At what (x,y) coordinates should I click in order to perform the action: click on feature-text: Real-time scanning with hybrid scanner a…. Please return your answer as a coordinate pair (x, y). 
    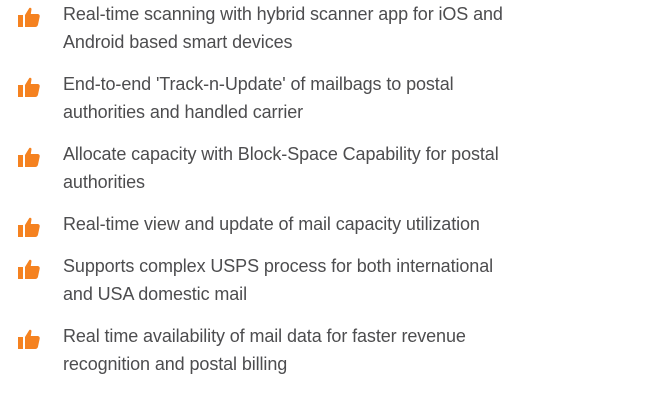
    Looking at the image, I should click on (283, 28).